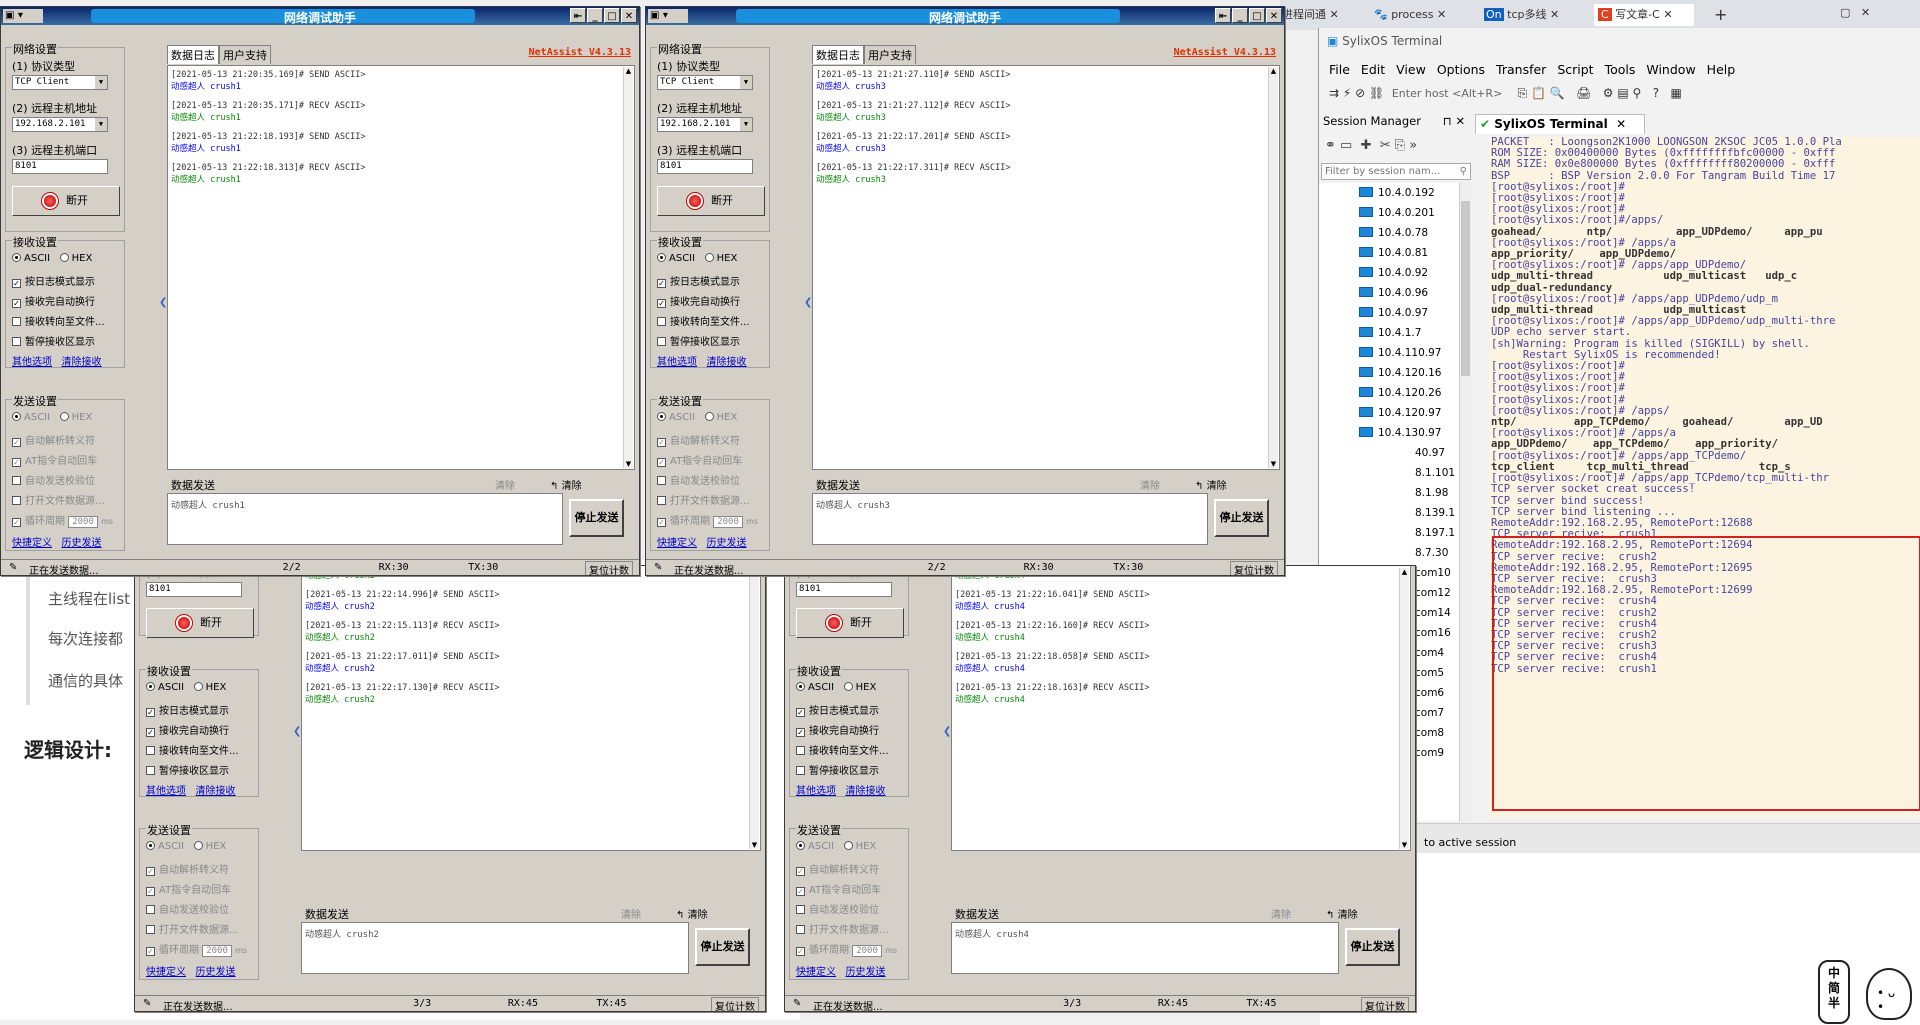  What do you see at coordinates (1521, 69) in the screenshot?
I see `menu-transfer: Transfer` at bounding box center [1521, 69].